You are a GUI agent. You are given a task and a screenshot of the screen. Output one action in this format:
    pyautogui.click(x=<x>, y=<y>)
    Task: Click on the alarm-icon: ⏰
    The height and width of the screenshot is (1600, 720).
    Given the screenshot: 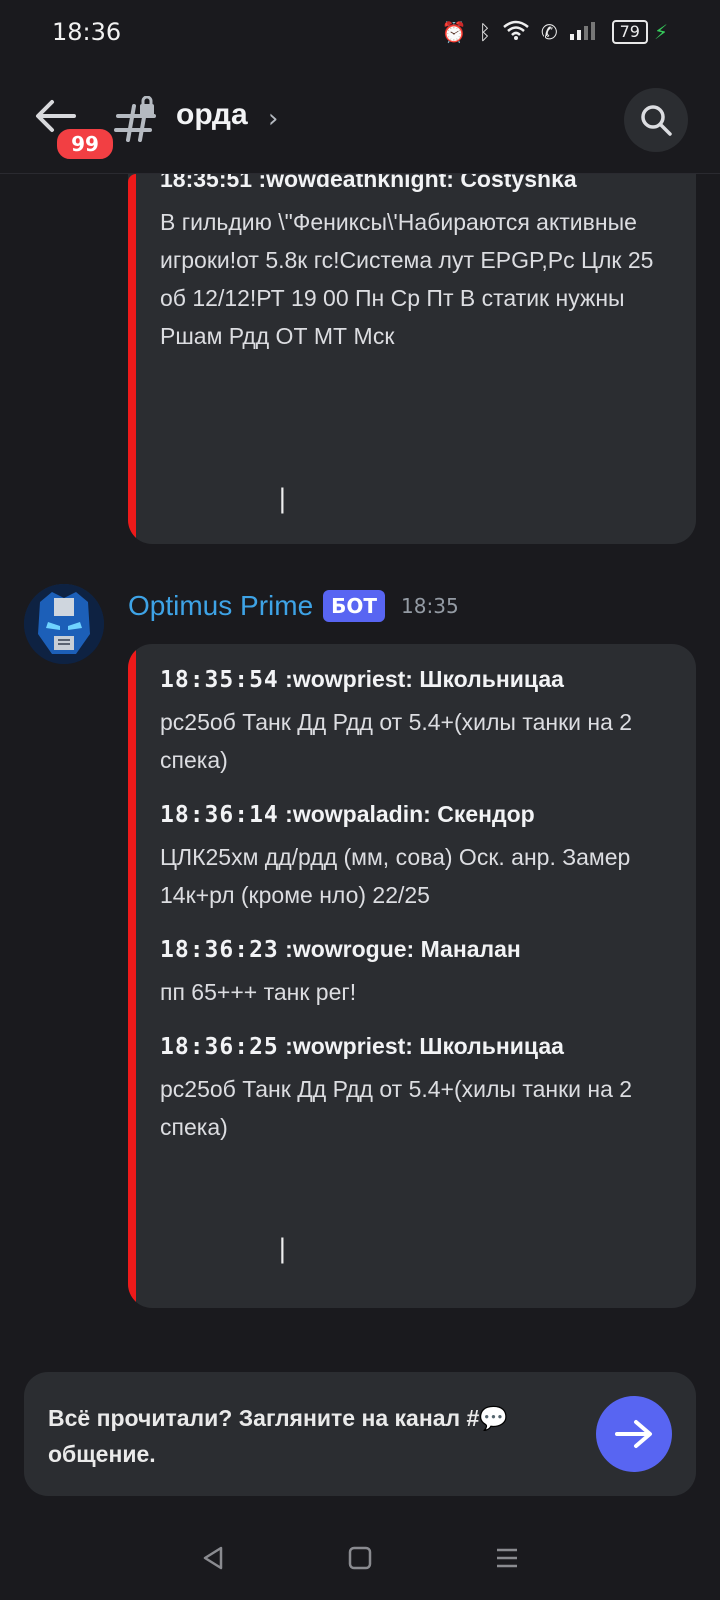 What is the action you would take?
    pyautogui.click(x=454, y=32)
    